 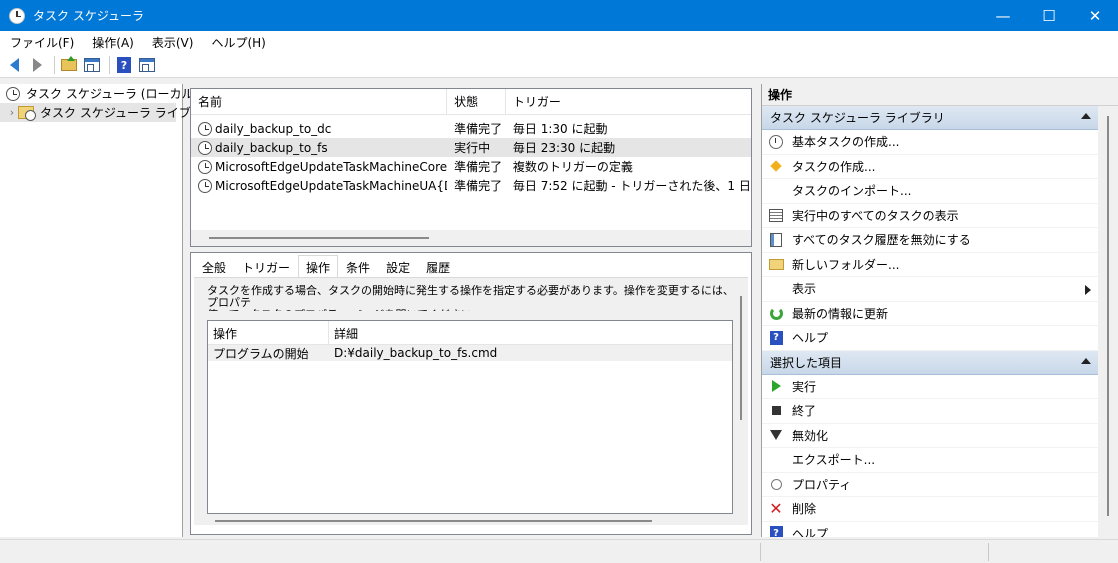 I want to click on show-hide-action-pane-button, so click(x=147, y=65).